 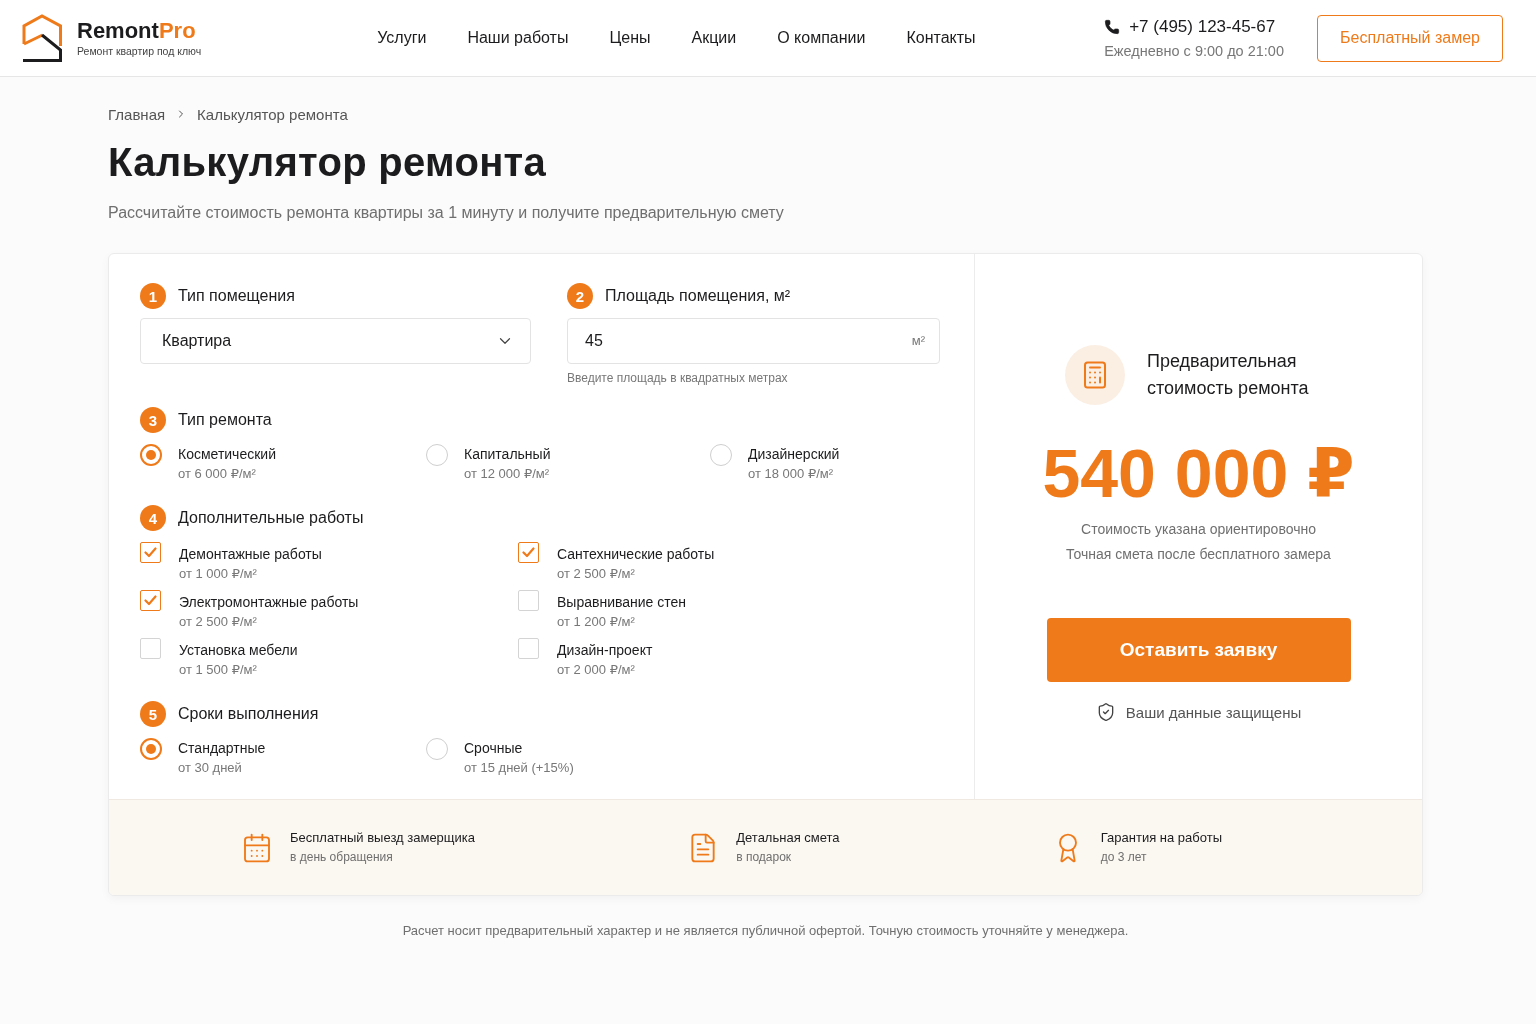 I want to click on option-label: Электромонтажные работы, so click(x=269, y=602).